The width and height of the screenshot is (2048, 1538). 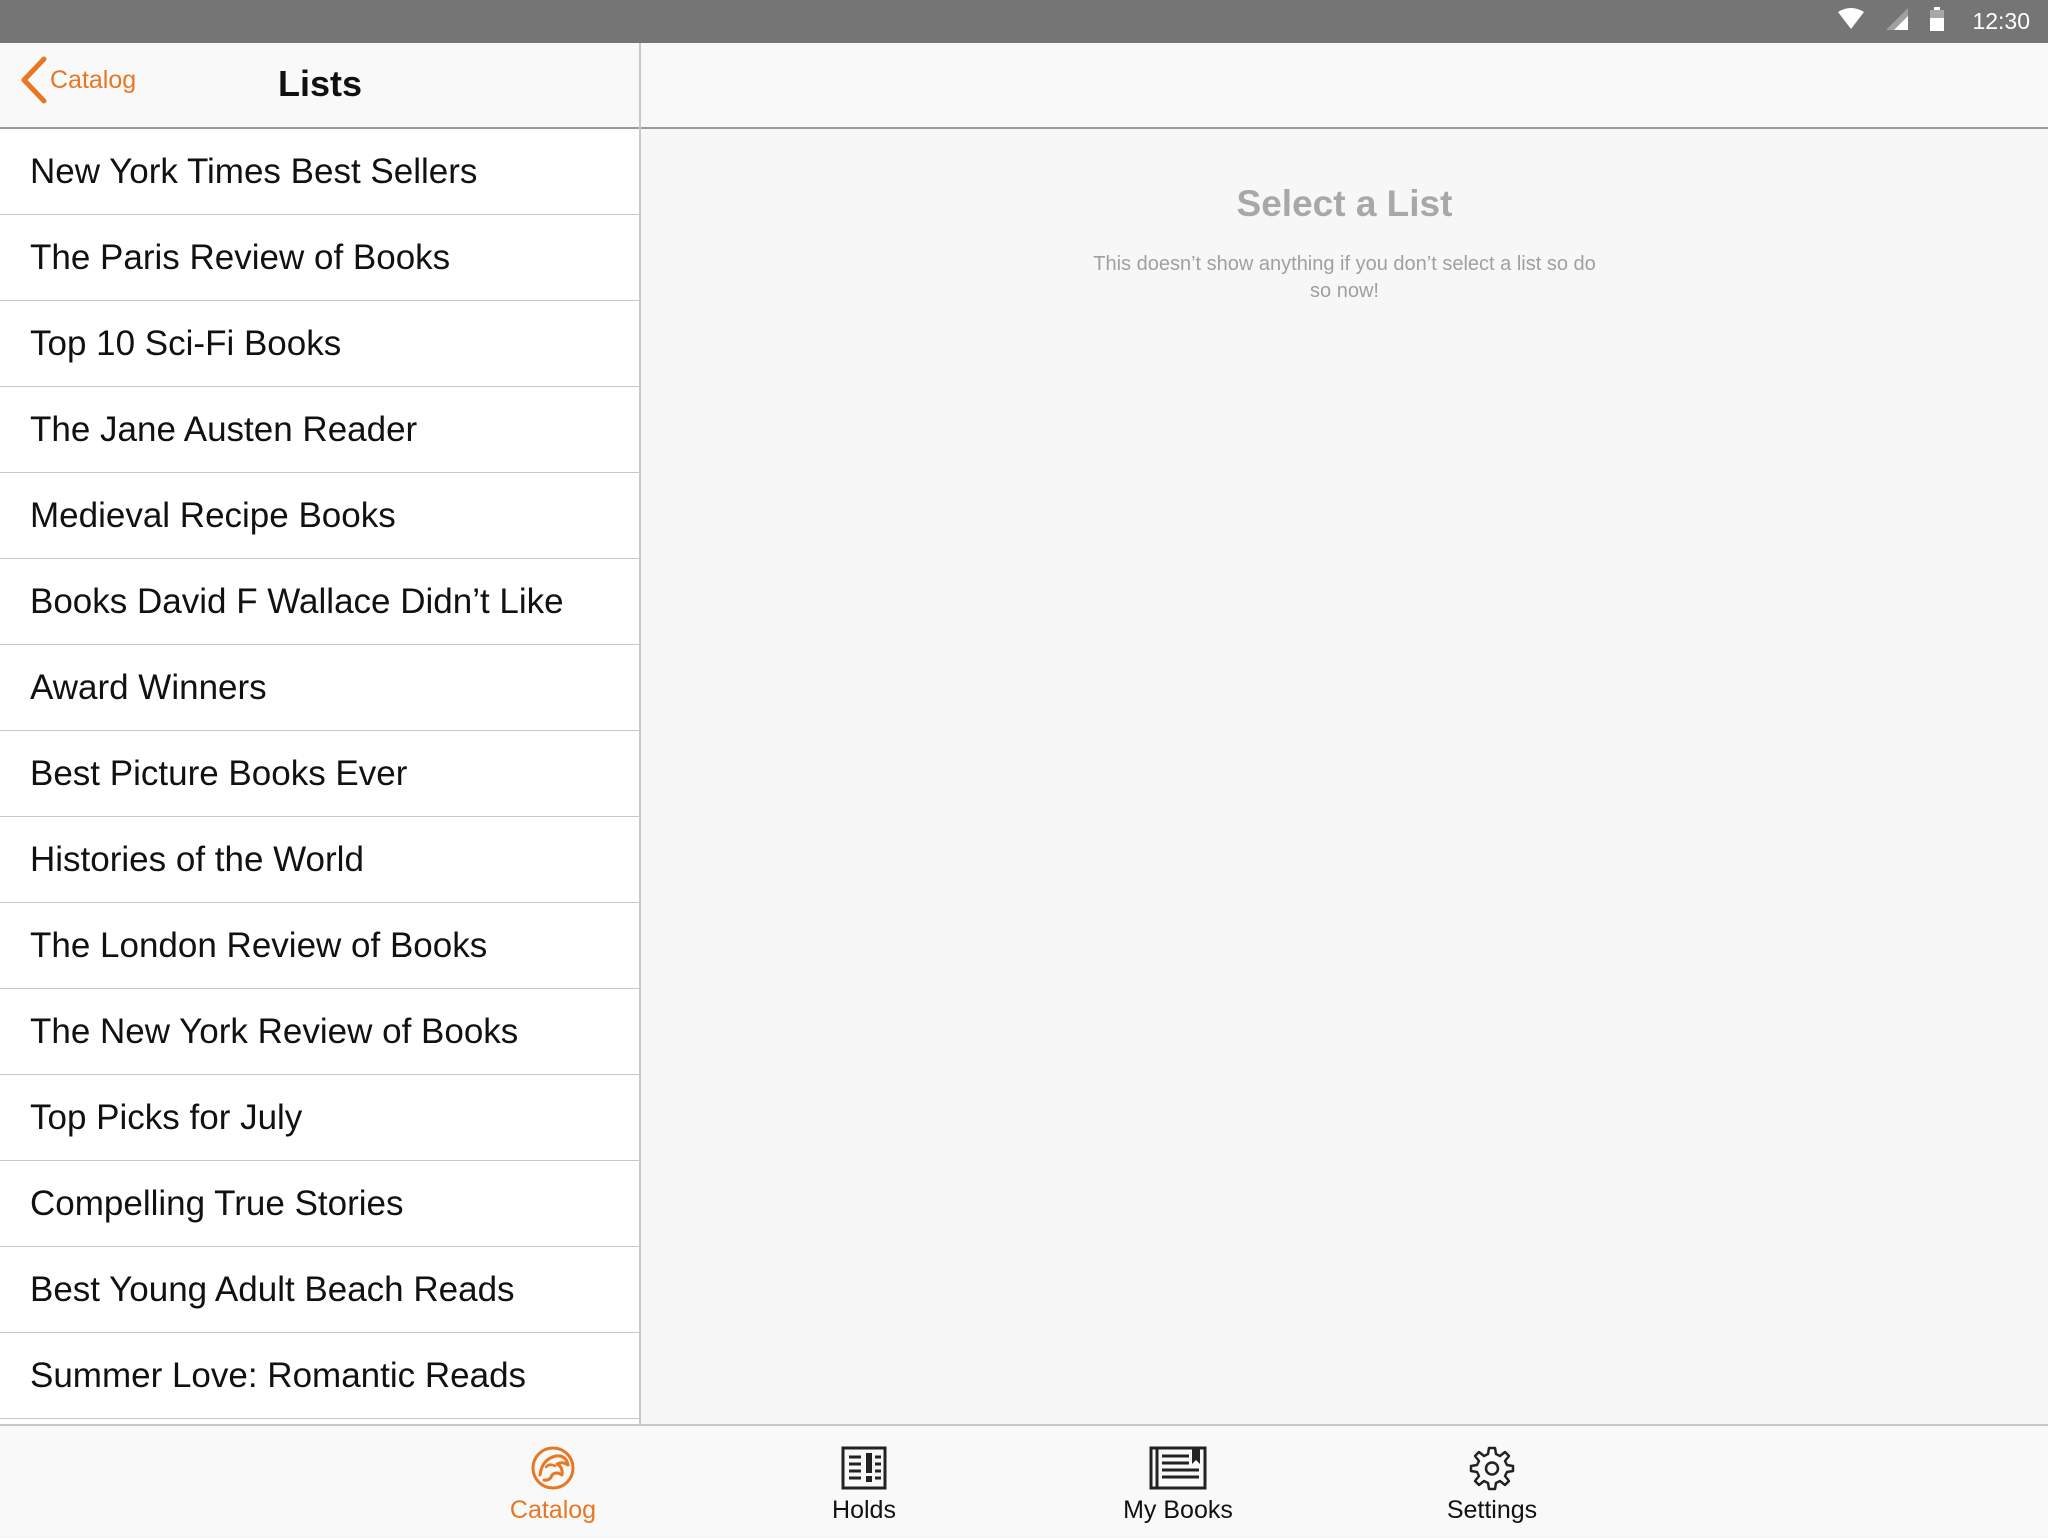 What do you see at coordinates (319, 258) in the screenshot?
I see `list-item: The Paris Review of Books` at bounding box center [319, 258].